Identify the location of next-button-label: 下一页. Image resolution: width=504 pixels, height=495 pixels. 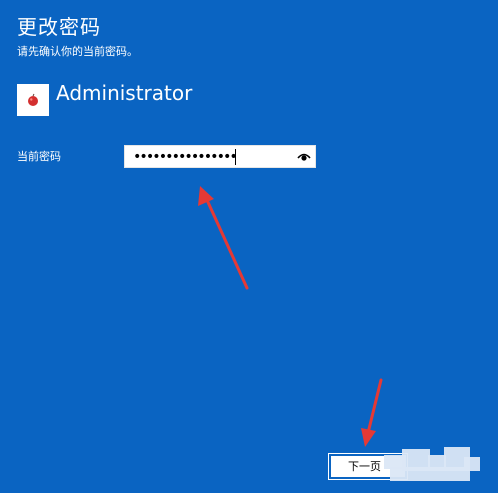
(364, 466).